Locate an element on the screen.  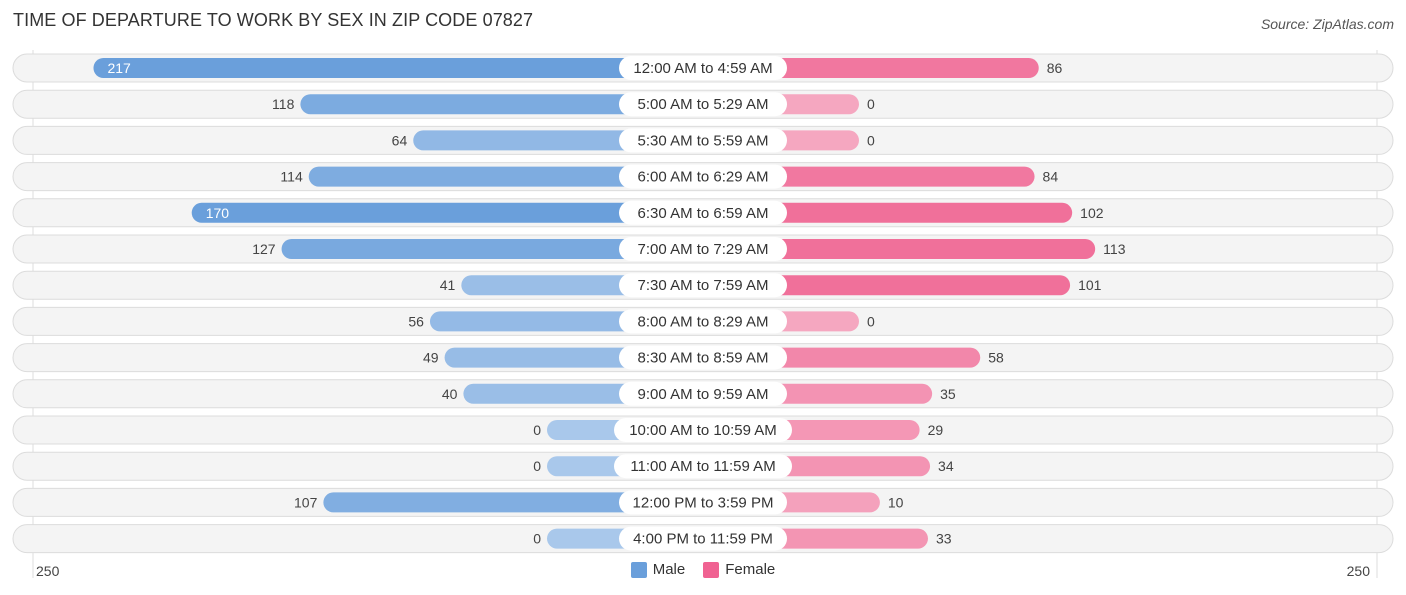
category-label: 8:00 AM to 8:29 AM is located at coordinates (703, 321).